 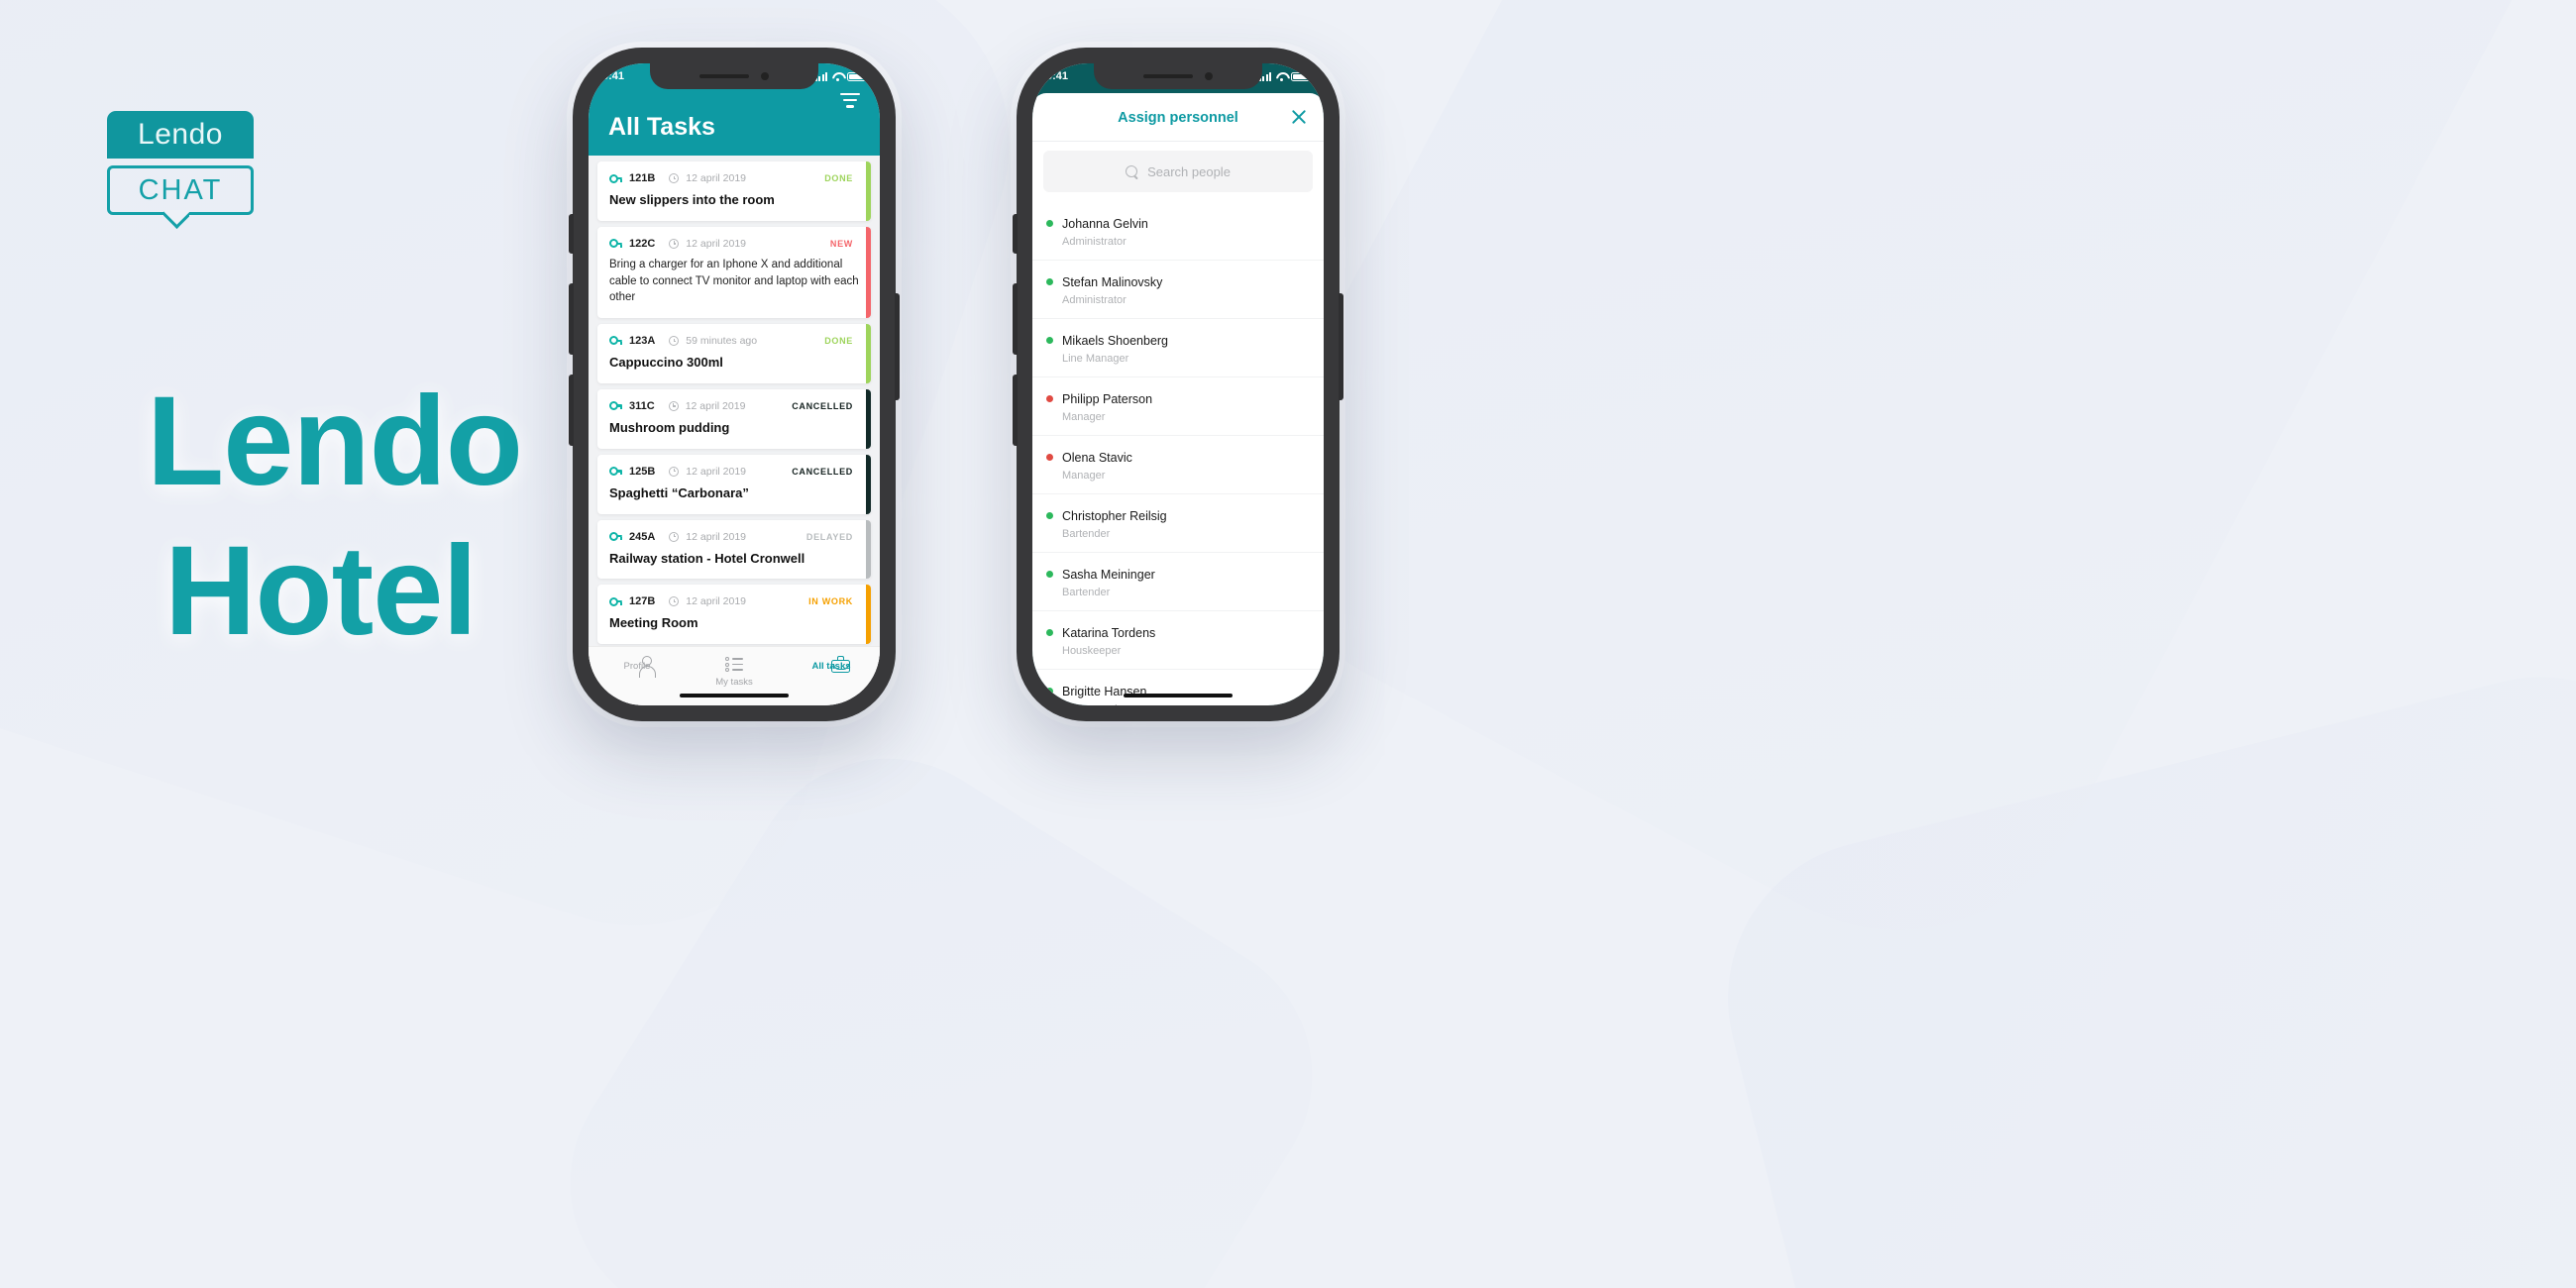 I want to click on task-room-number: 311C, so click(x=642, y=406).